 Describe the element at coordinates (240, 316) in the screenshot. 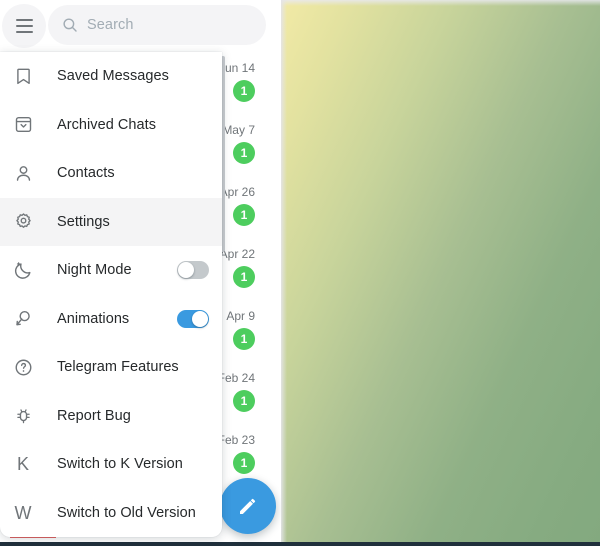

I see `chat-date: Apr 9` at that location.